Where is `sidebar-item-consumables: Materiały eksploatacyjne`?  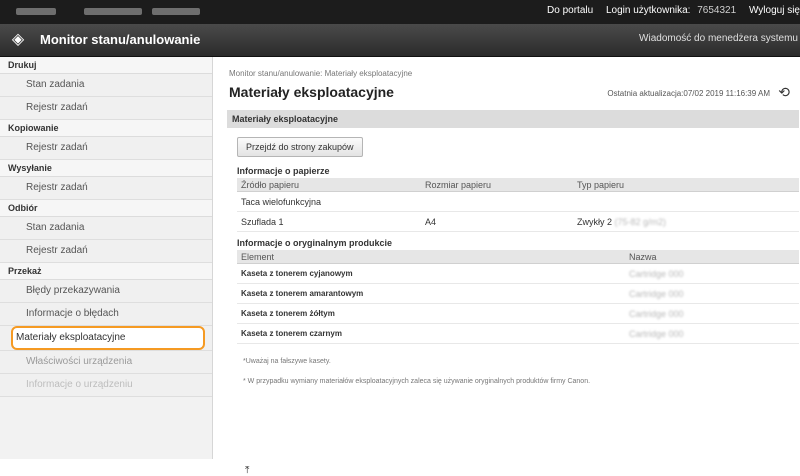
sidebar-item-consumables: Materiały eksploatacyjne is located at coordinates (106, 338).